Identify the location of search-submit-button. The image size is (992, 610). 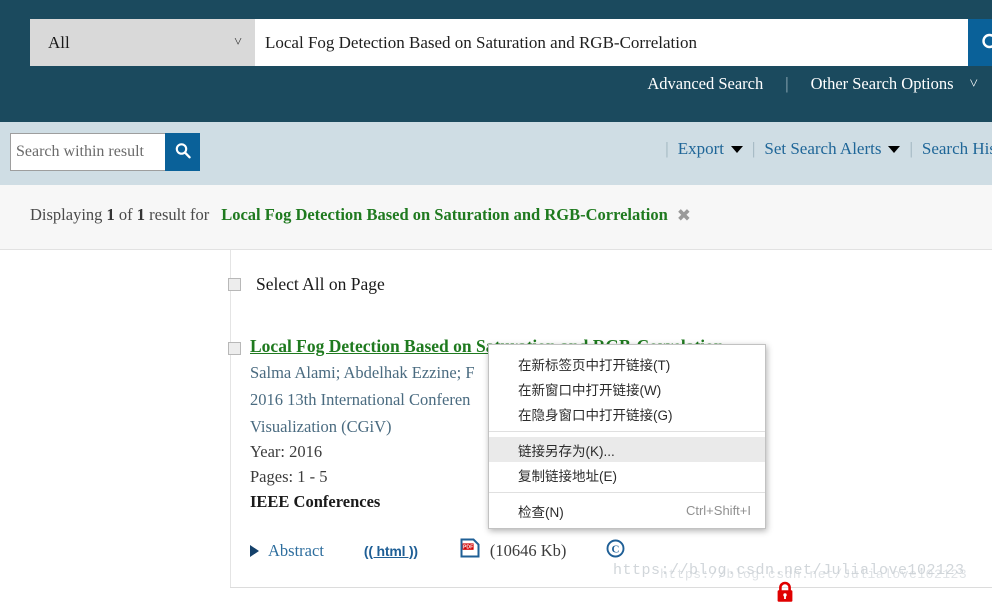
(980, 42).